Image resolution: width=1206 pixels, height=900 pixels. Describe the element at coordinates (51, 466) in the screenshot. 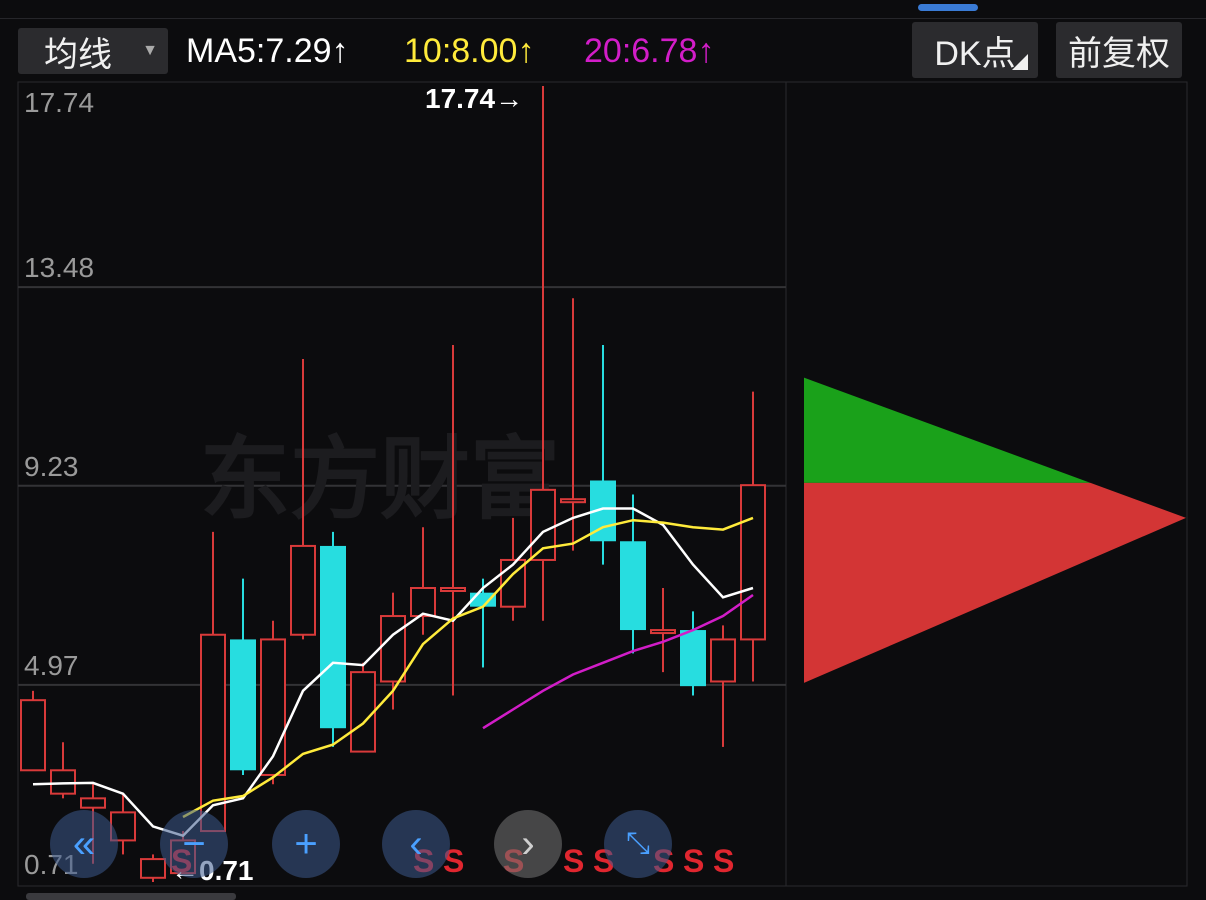

I see `y-tick-label: 9.23` at that location.